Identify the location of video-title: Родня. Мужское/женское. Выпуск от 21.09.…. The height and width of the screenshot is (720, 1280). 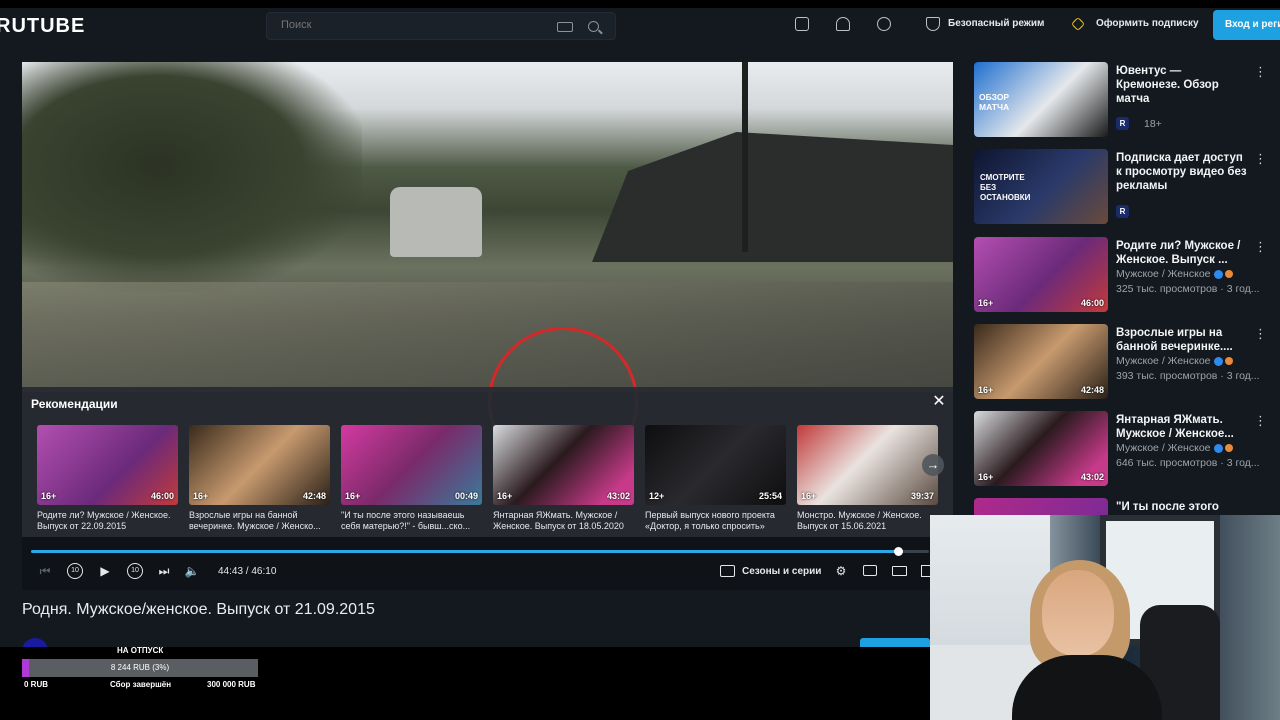
(198, 609).